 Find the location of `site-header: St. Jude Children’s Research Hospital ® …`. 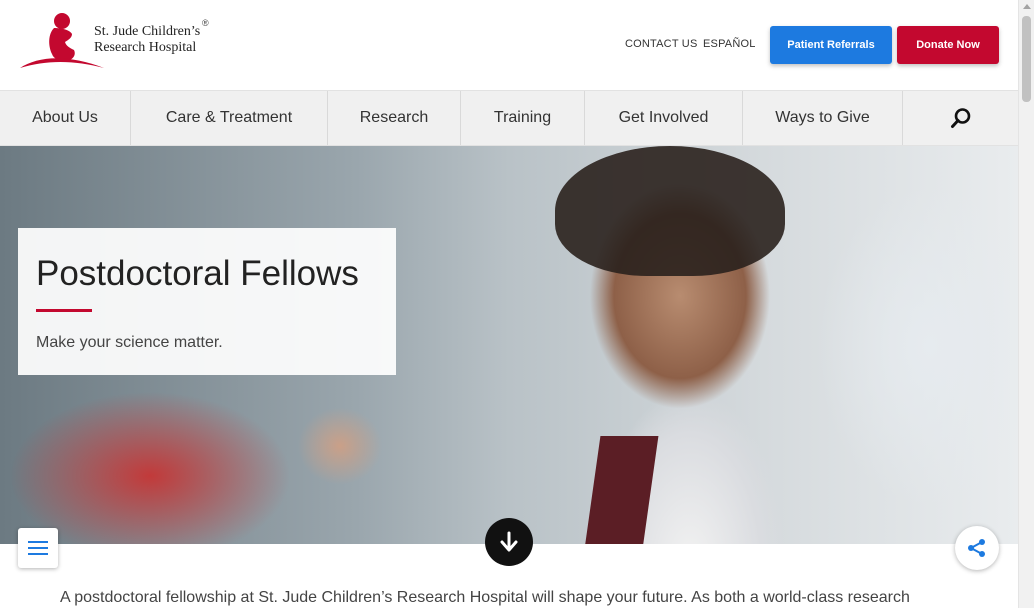

site-header: St. Jude Children’s Research Hospital ® … is located at coordinates (509, 45).